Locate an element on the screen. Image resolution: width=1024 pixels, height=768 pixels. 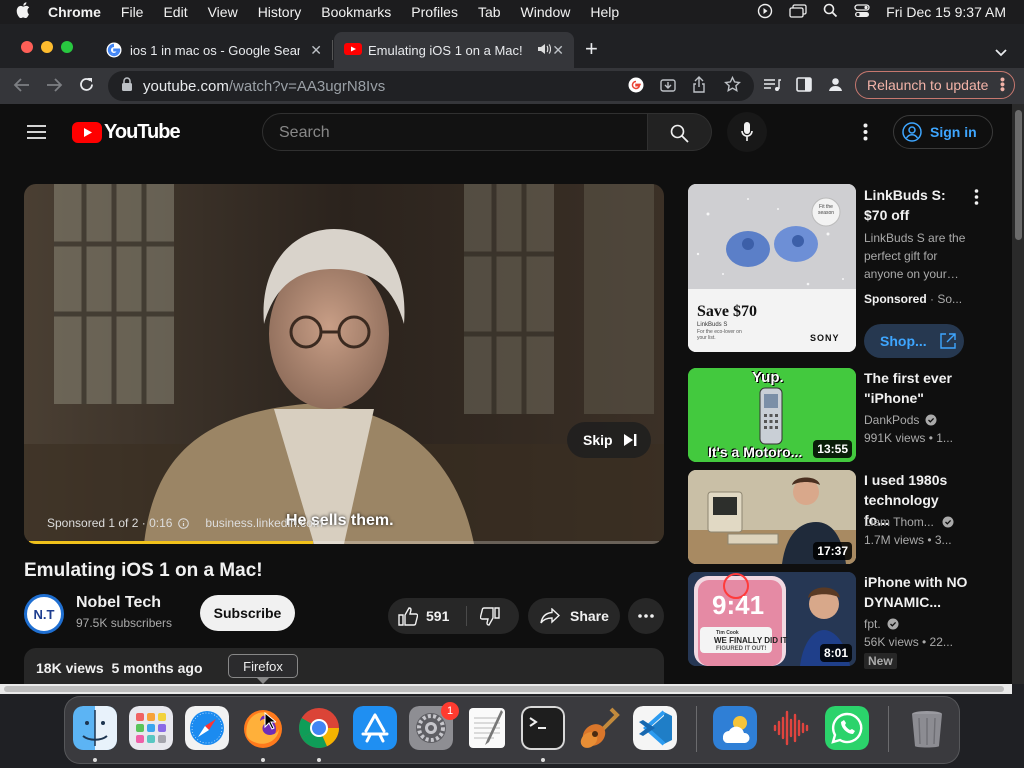
tab-search-chevron-icon is located at coordinates (1001, 53).